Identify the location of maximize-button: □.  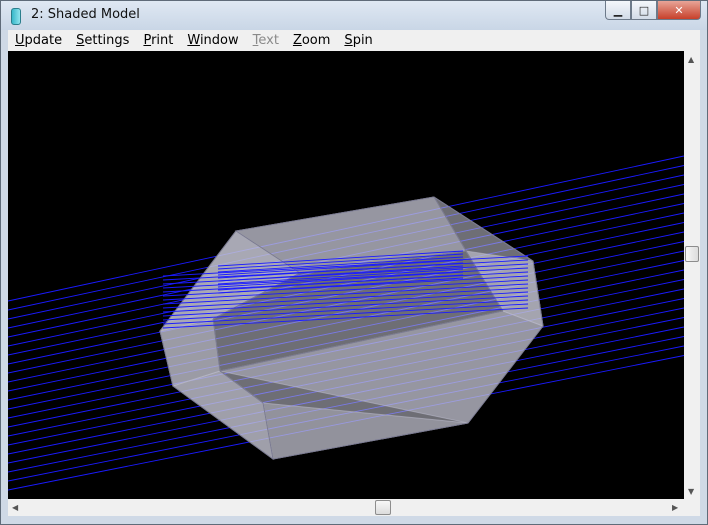
(644, 10).